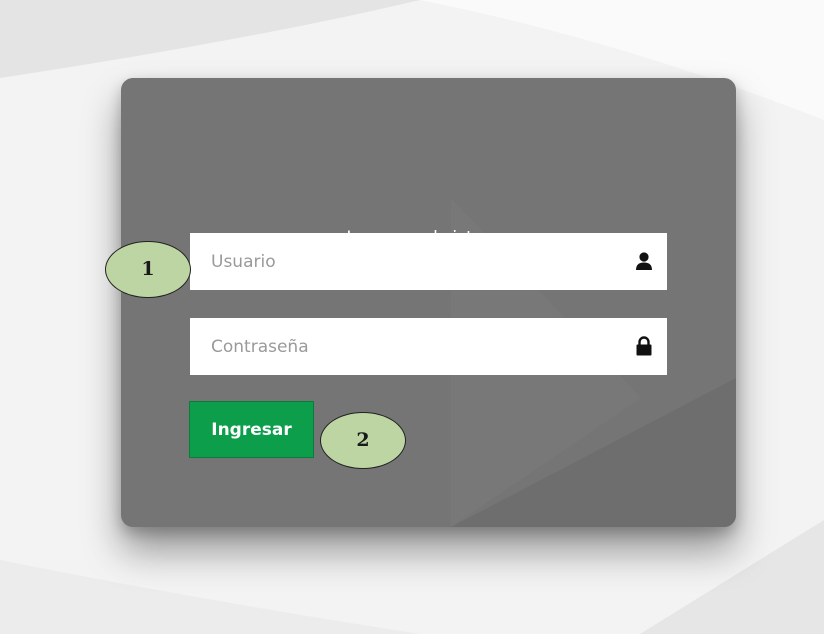 This screenshot has height=634, width=824. Describe the element at coordinates (400, 346) in the screenshot. I see `password-input` at that location.